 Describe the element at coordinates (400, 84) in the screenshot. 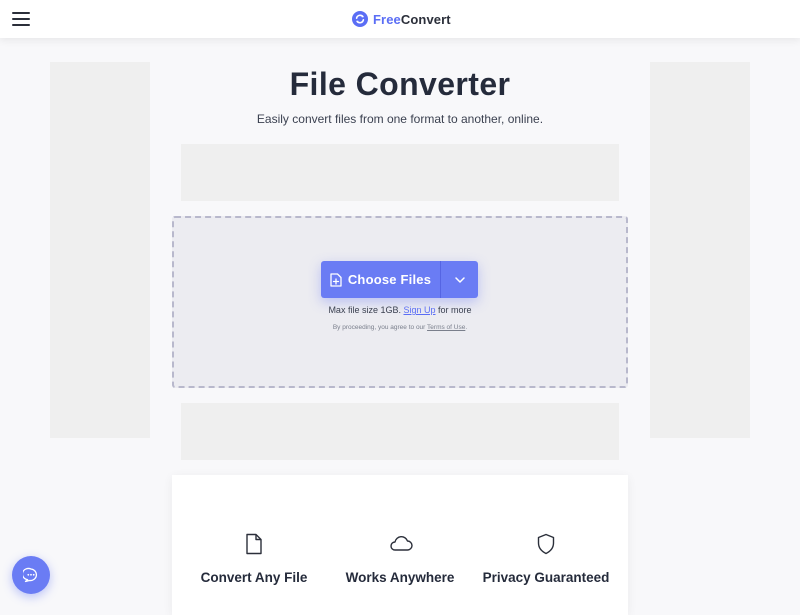

I see `page-title: File Converter` at that location.